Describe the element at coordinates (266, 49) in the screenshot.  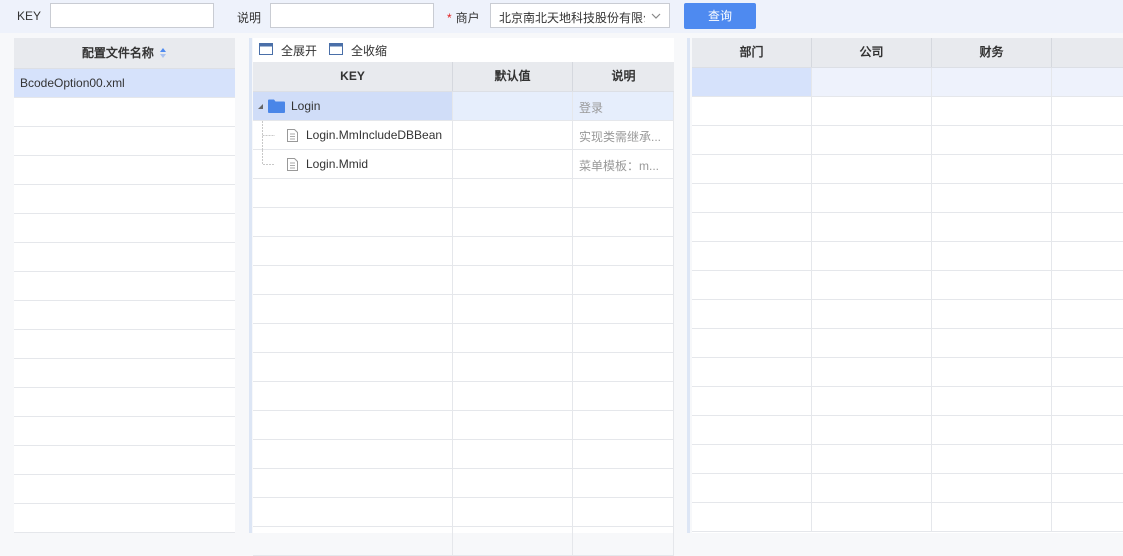
I see `expand-all-icon` at that location.